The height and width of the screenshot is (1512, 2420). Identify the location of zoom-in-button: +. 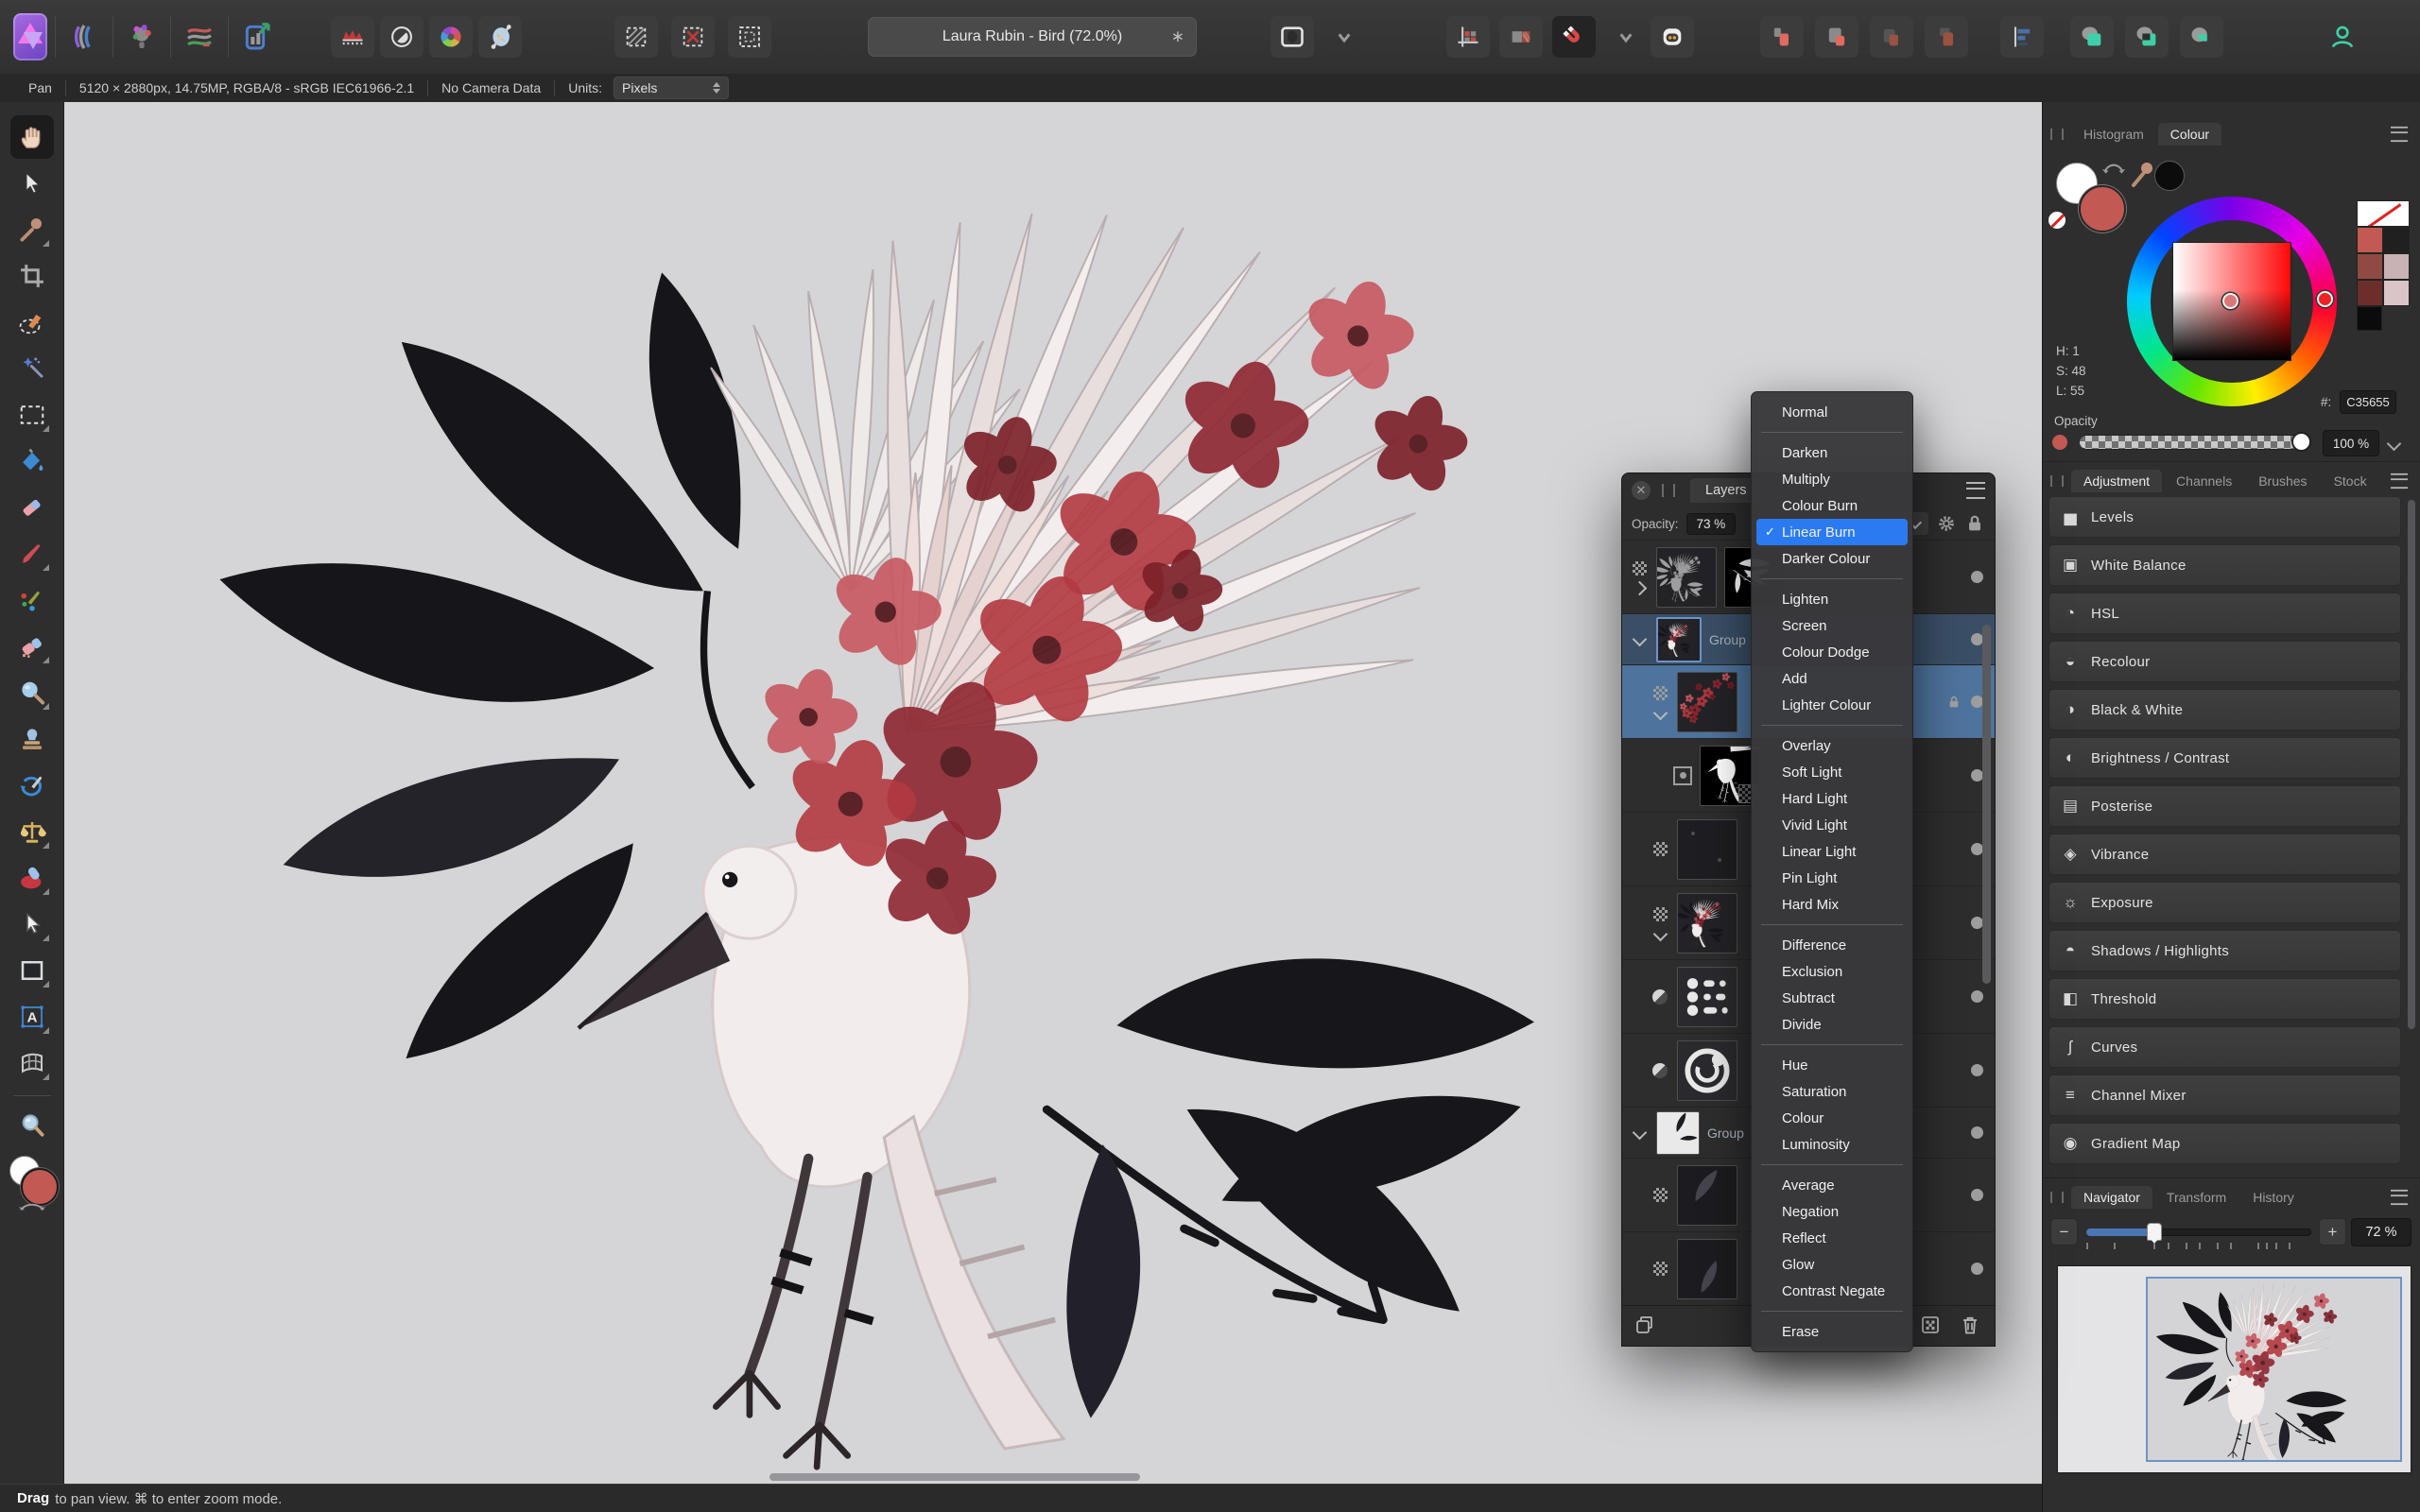
(2332, 1232).